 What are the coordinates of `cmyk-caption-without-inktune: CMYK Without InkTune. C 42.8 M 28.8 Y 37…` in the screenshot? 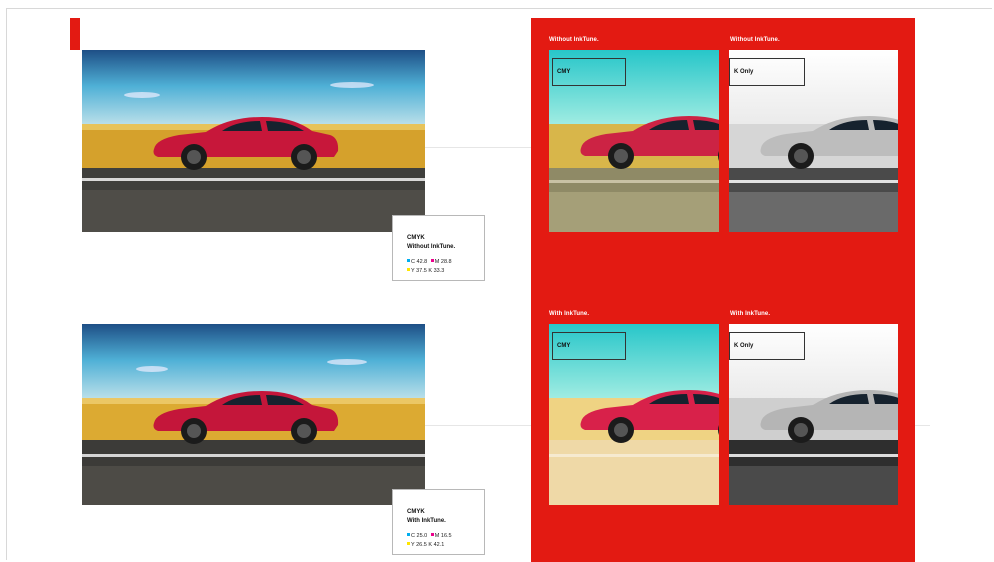 It's located at (438, 248).